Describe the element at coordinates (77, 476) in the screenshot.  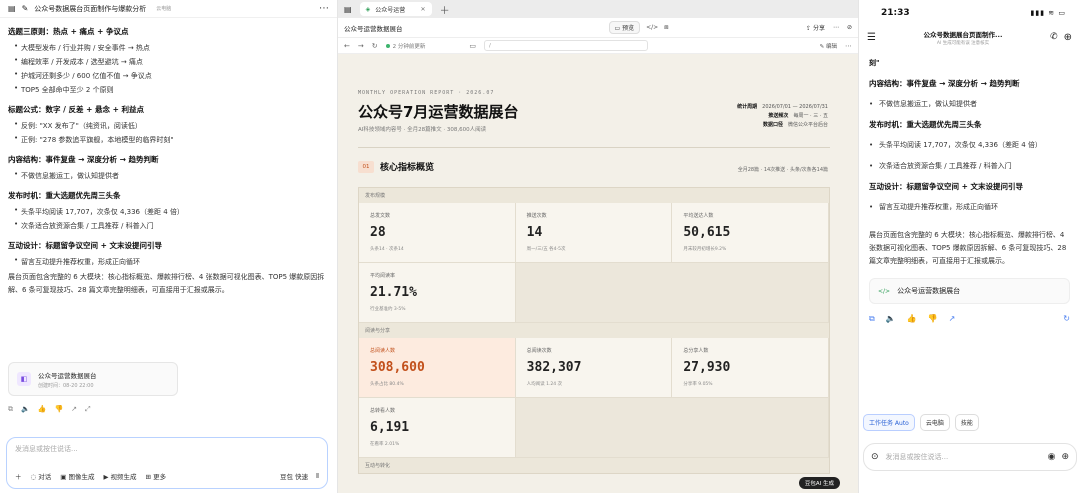
I see `tool-image: ▣ 图像生成` at that location.